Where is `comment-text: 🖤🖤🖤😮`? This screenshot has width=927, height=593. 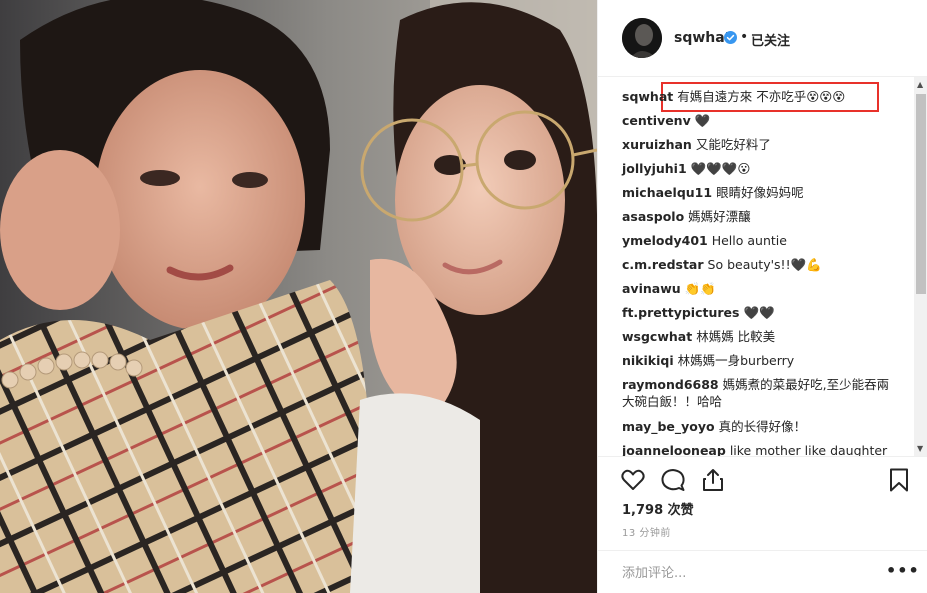 comment-text: 🖤🖤🖤😮 is located at coordinates (720, 168).